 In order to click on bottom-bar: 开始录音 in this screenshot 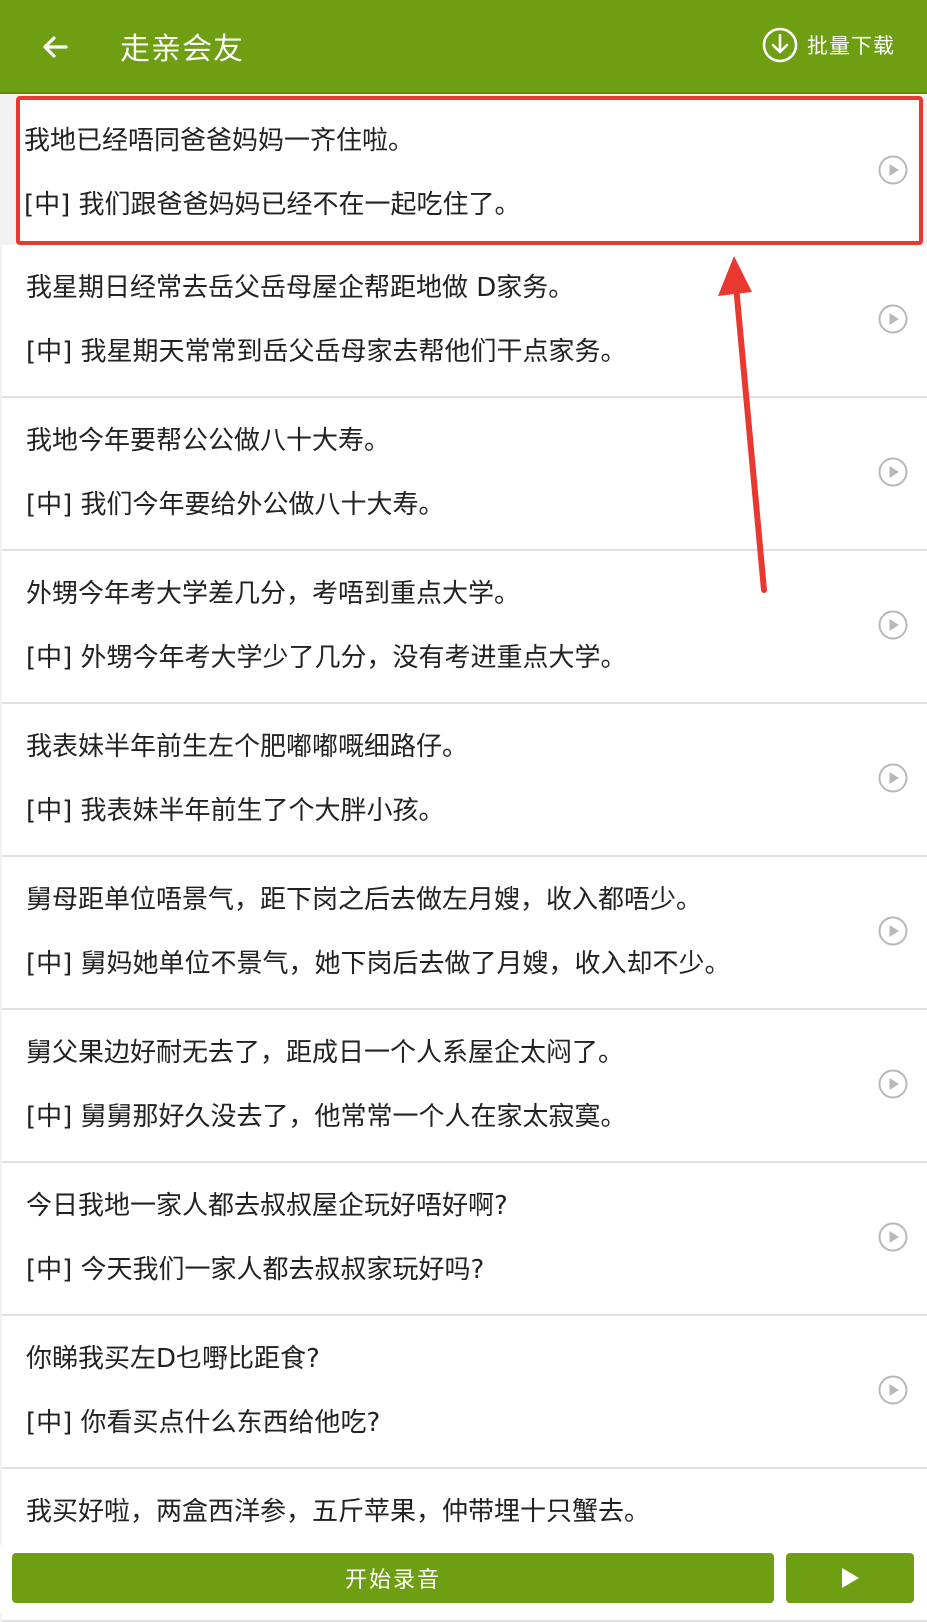, I will do `click(463, 1579)`.